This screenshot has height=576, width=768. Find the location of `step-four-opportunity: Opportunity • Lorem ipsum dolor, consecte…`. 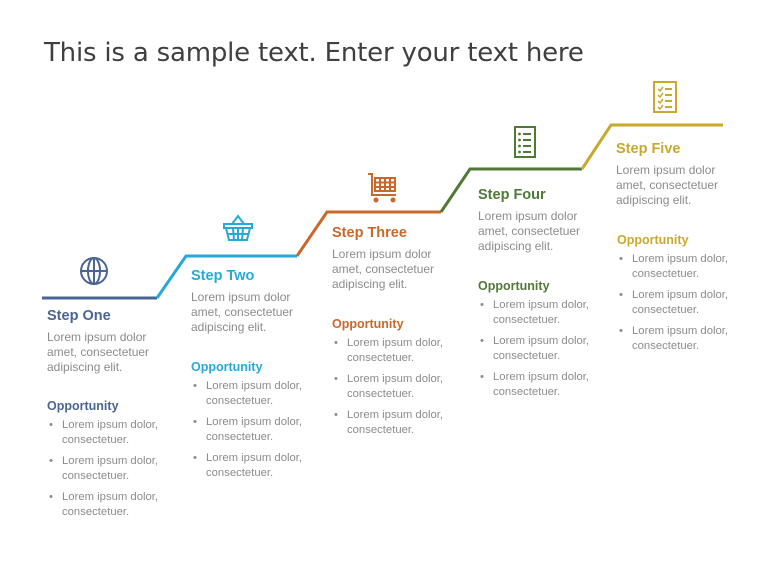

step-four-opportunity: Opportunity • Lorem ipsum dolor, consecte… is located at coordinates (545, 342).